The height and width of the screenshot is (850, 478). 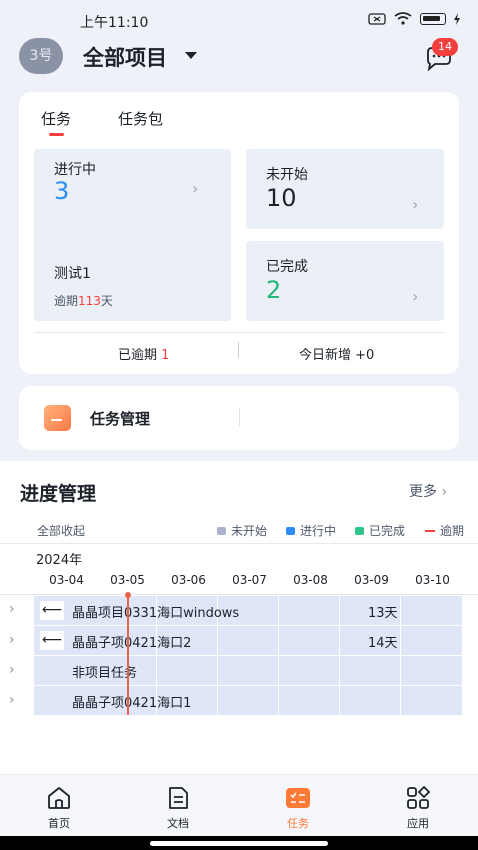 I want to click on year-label: 2024年, so click(x=59, y=560).